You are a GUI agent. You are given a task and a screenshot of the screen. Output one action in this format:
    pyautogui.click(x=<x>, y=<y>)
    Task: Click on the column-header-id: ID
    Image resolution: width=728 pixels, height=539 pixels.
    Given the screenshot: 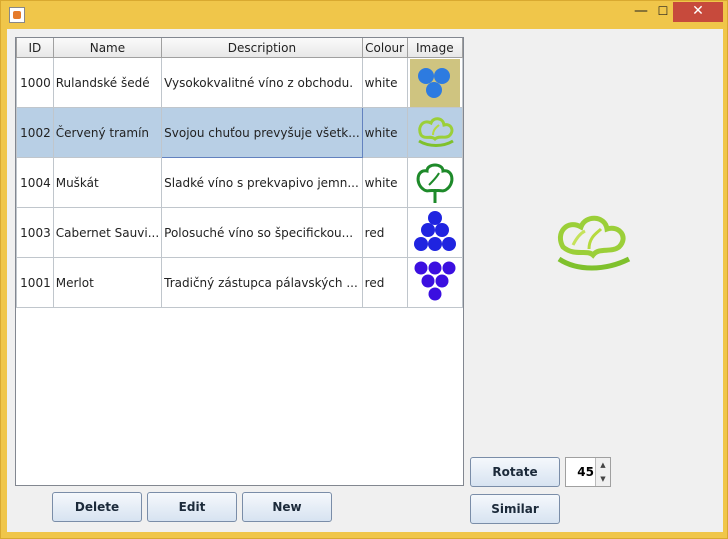 What is the action you would take?
    pyautogui.click(x=35, y=48)
    